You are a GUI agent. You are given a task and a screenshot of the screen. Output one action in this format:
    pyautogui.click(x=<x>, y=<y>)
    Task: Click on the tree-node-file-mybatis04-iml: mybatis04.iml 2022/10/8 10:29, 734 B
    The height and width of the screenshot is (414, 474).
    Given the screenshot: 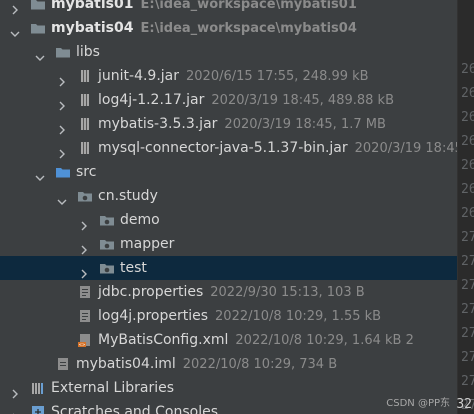 What is the action you would take?
    pyautogui.click(x=228, y=364)
    